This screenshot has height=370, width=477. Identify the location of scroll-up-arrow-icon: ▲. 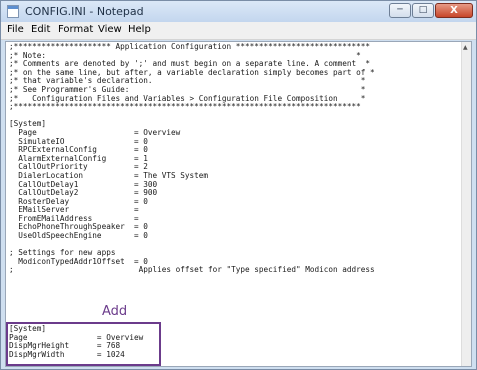
(465, 47).